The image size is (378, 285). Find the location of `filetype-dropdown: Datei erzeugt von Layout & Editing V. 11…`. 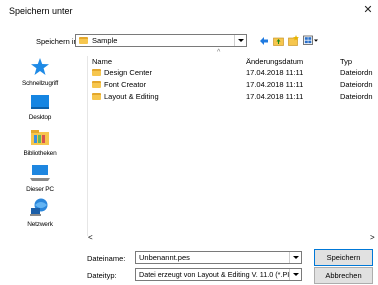

filetype-dropdown: Datei erzeugt von Layout & Editing V. 11… is located at coordinates (218, 274).